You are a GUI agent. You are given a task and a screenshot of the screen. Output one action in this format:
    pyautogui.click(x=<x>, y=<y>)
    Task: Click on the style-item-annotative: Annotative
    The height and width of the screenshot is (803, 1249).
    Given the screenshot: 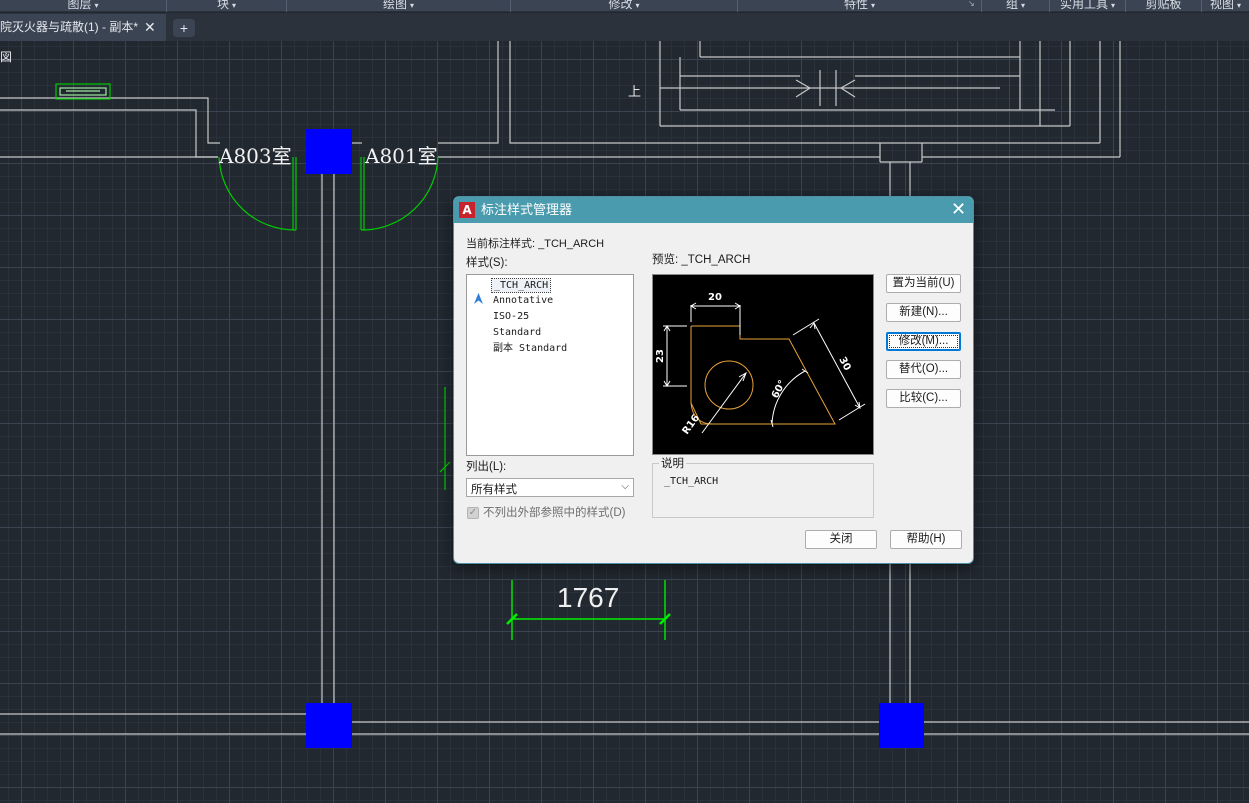 What is the action you would take?
    pyautogui.click(x=523, y=300)
    